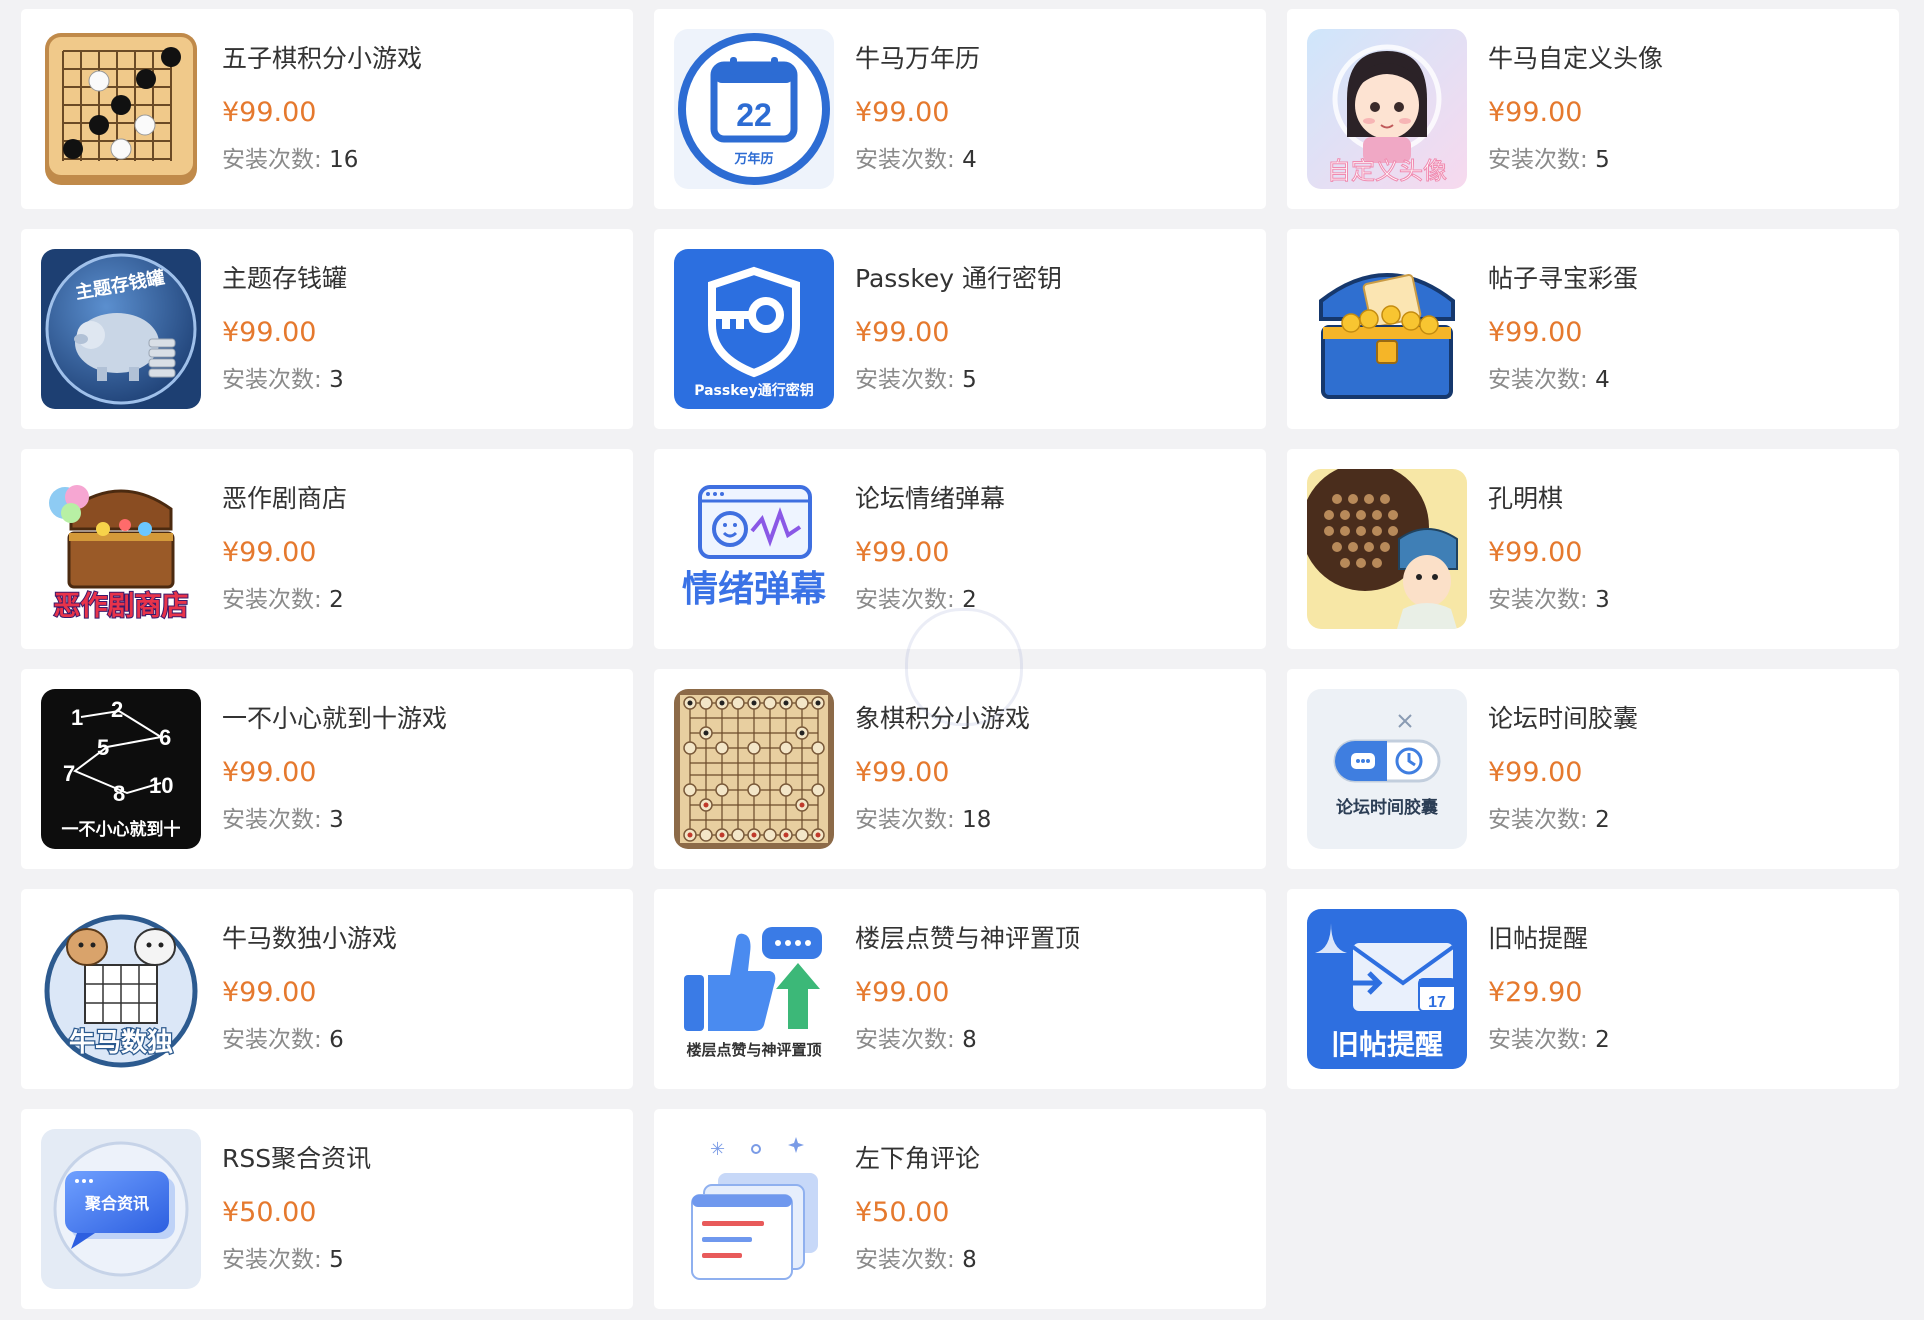 This screenshot has height=1320, width=1924. Describe the element at coordinates (161, 785) in the screenshot. I see `svg-text: 10` at that location.